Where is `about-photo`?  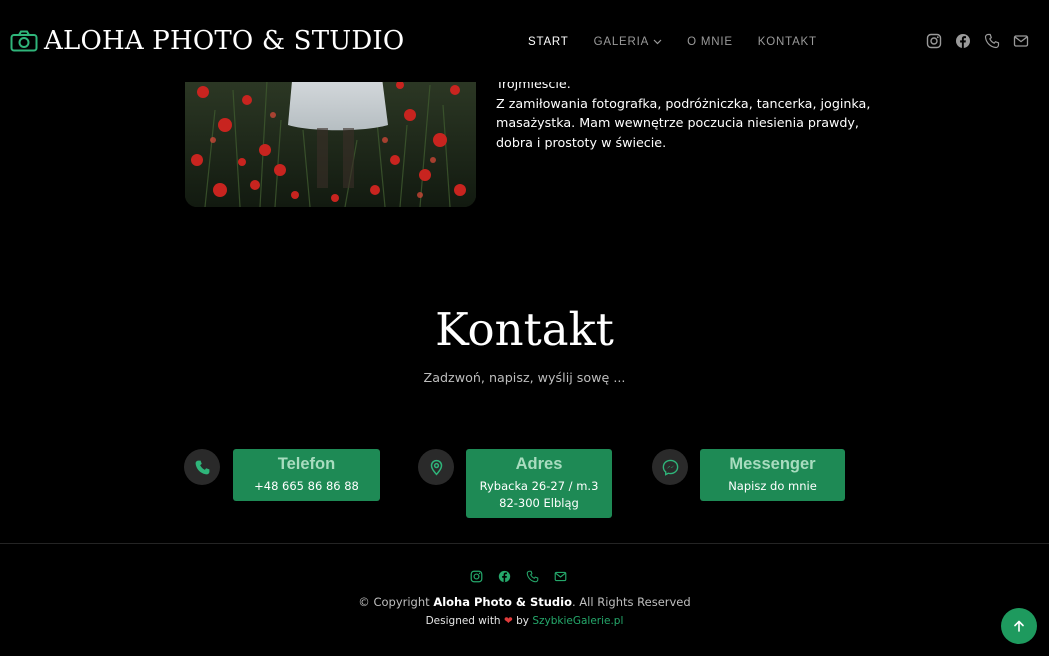 about-photo is located at coordinates (330, 138).